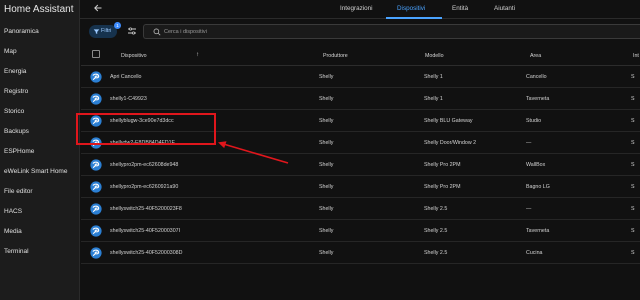  Describe the element at coordinates (157, 32) in the screenshot. I see `search-icon` at that location.